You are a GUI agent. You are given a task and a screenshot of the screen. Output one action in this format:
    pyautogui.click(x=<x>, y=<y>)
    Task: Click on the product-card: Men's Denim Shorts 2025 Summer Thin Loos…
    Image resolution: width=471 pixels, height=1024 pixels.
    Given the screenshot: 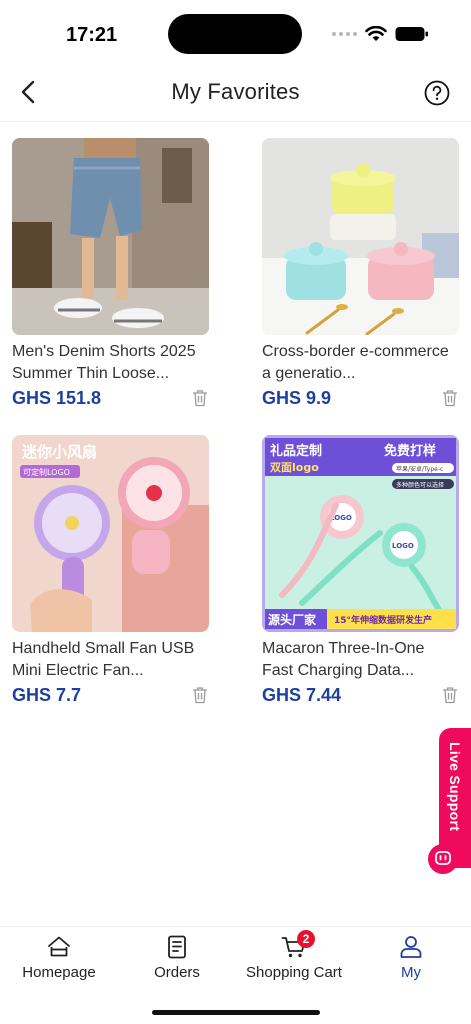 What is the action you would take?
    pyautogui.click(x=111, y=273)
    